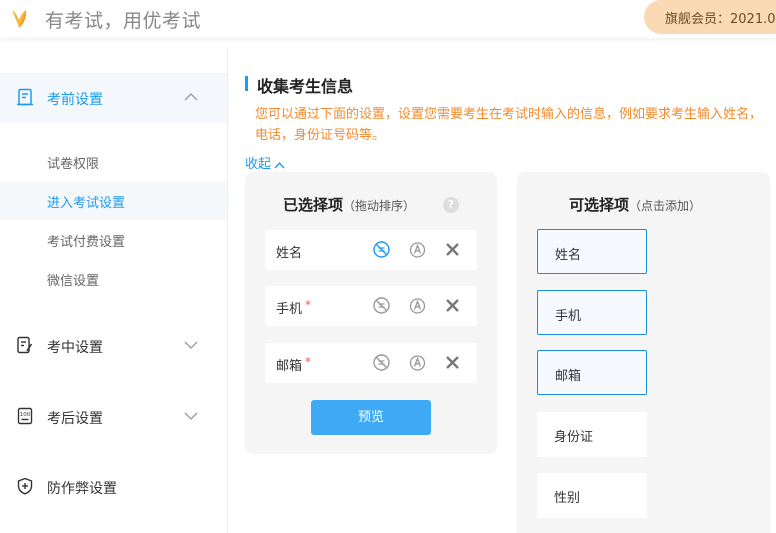 The image size is (776, 533). Describe the element at coordinates (113, 346) in the screenshot. I see `sidebar-item-in-exam: 考中设置` at that location.